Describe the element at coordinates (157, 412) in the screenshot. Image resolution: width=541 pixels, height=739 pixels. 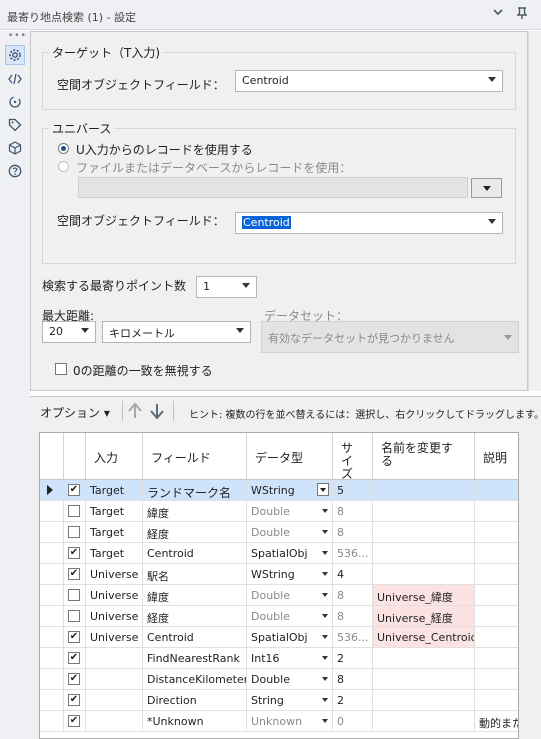
I see `move-down-icon` at that location.